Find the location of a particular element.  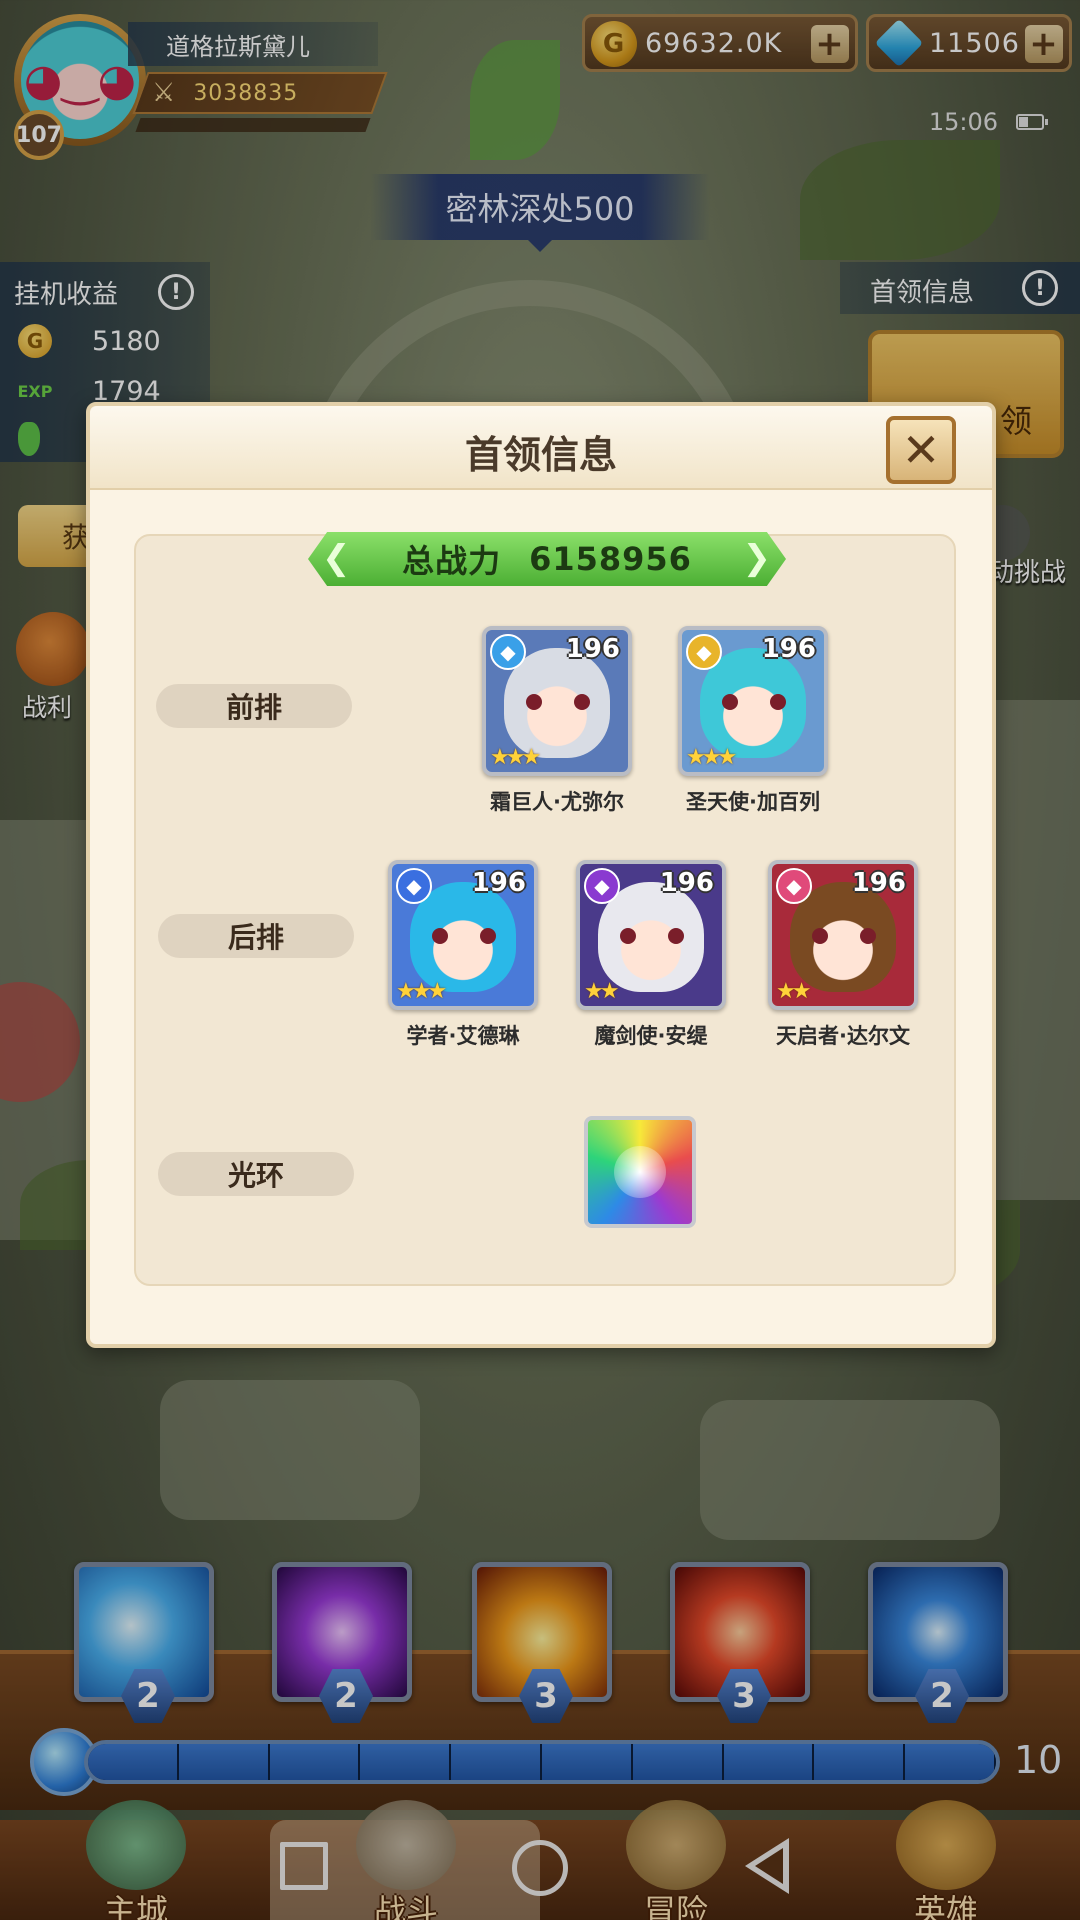

hero-name: 霜巨人·尤弥尔 is located at coordinates (557, 802).